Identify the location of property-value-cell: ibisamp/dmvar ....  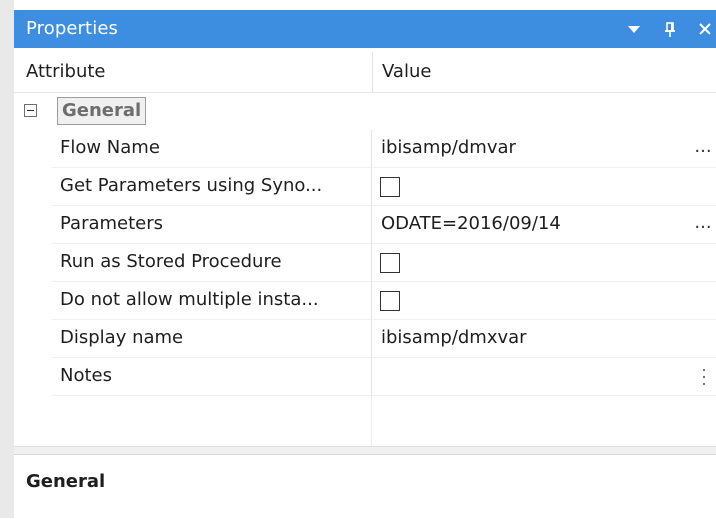
(544, 149).